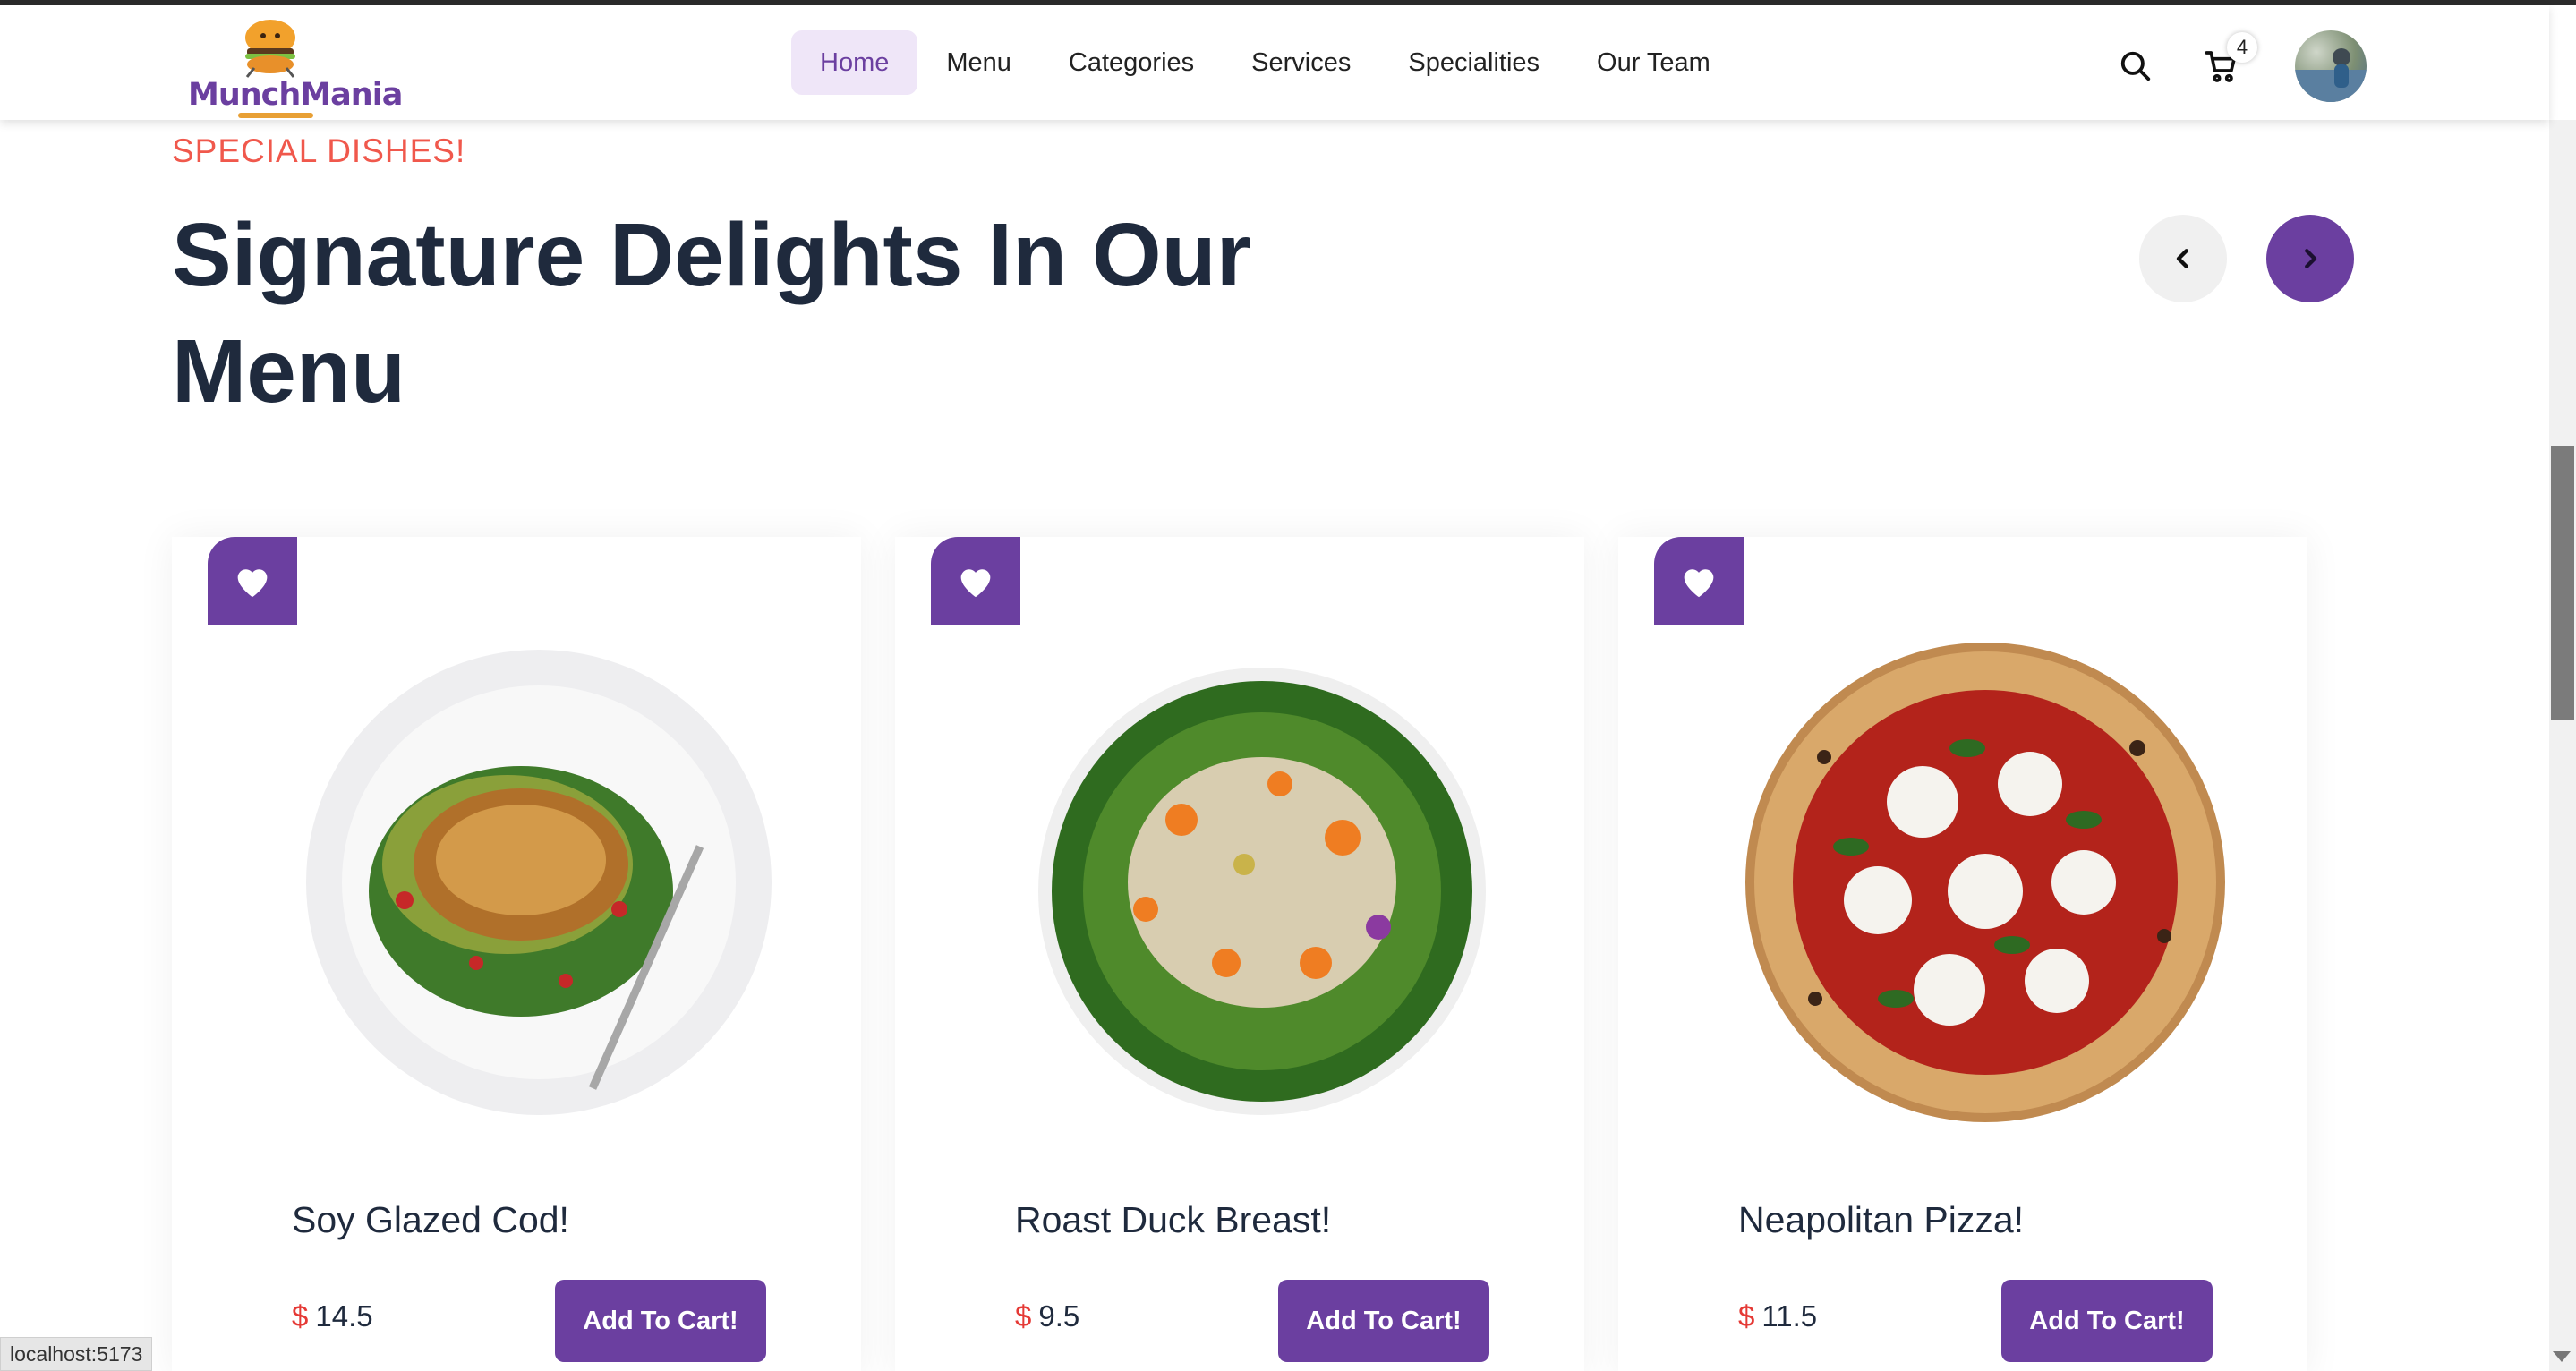 This screenshot has height=1371, width=2576. What do you see at coordinates (854, 62) in the screenshot?
I see `nav-home: Home` at bounding box center [854, 62].